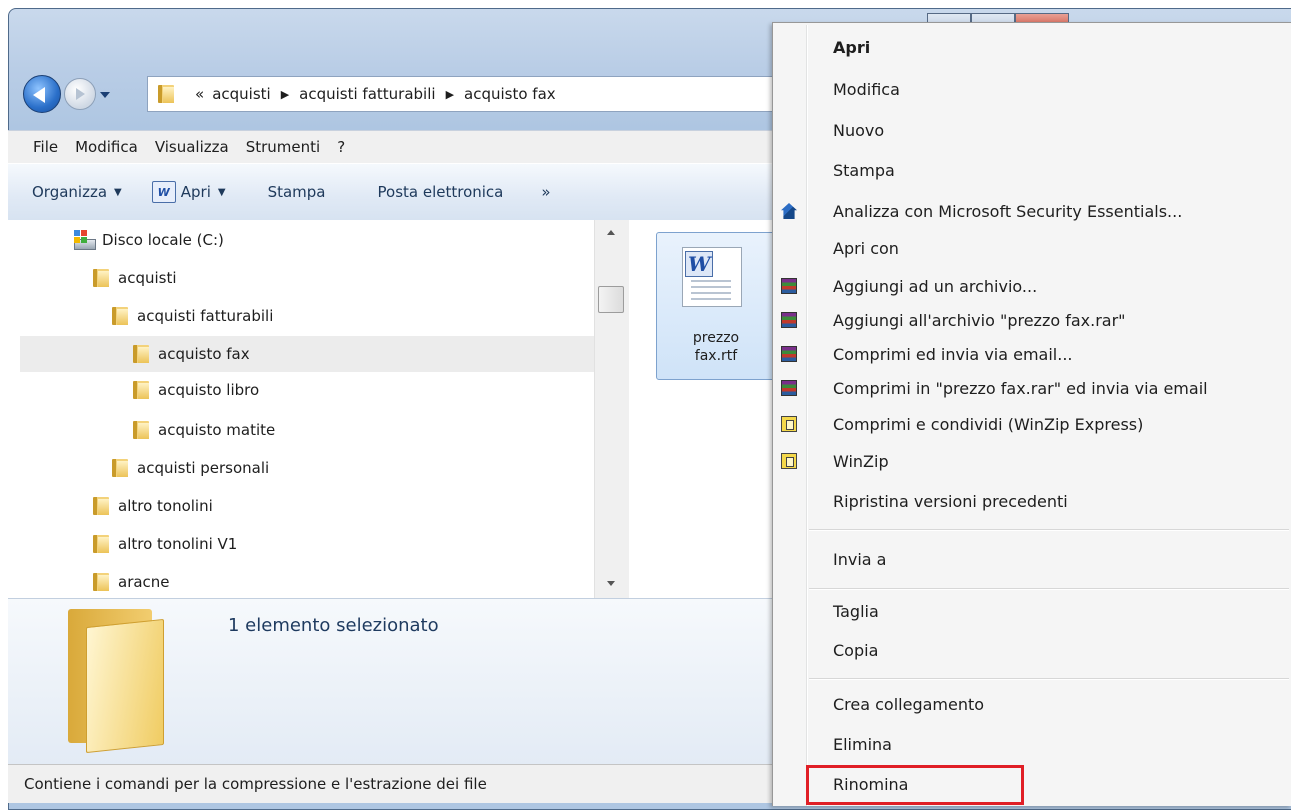  I want to click on file-item-prezzo-fax: prezzo fax.rtf, so click(716, 306).